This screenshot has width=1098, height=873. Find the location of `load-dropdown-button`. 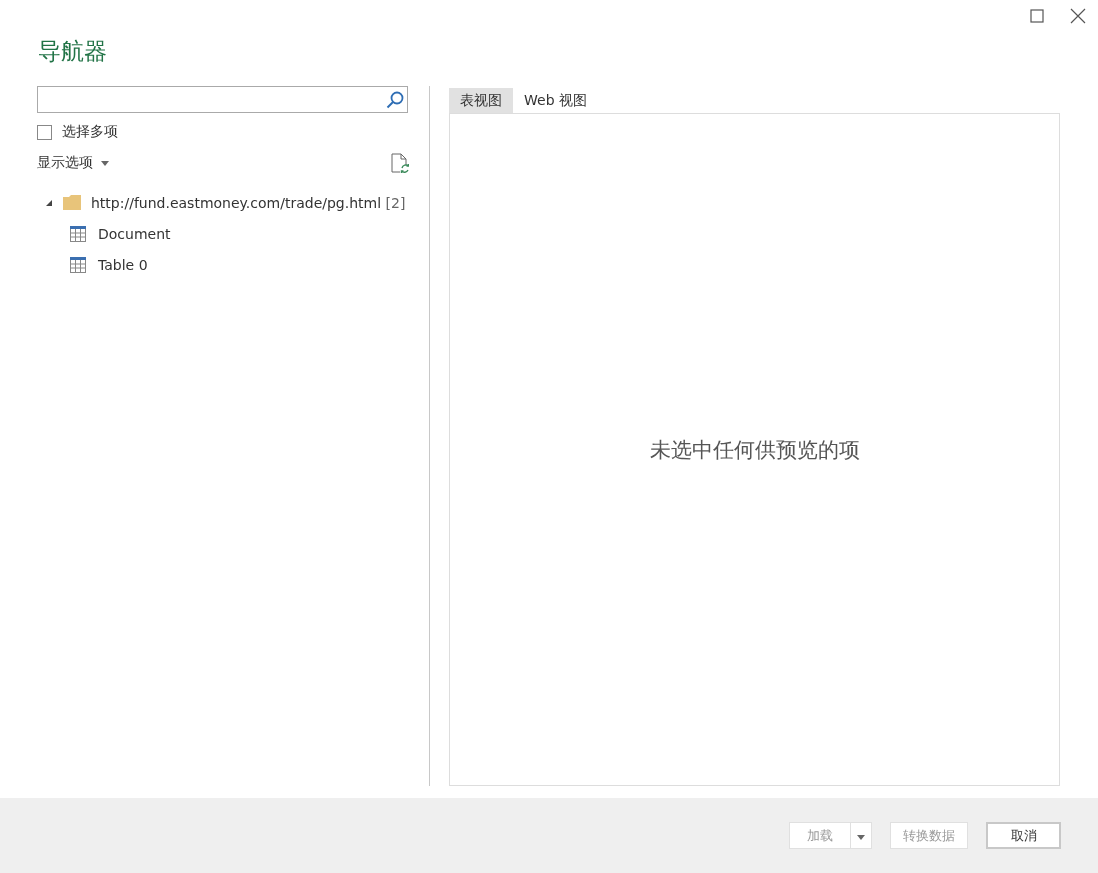

load-dropdown-button is located at coordinates (861, 835).